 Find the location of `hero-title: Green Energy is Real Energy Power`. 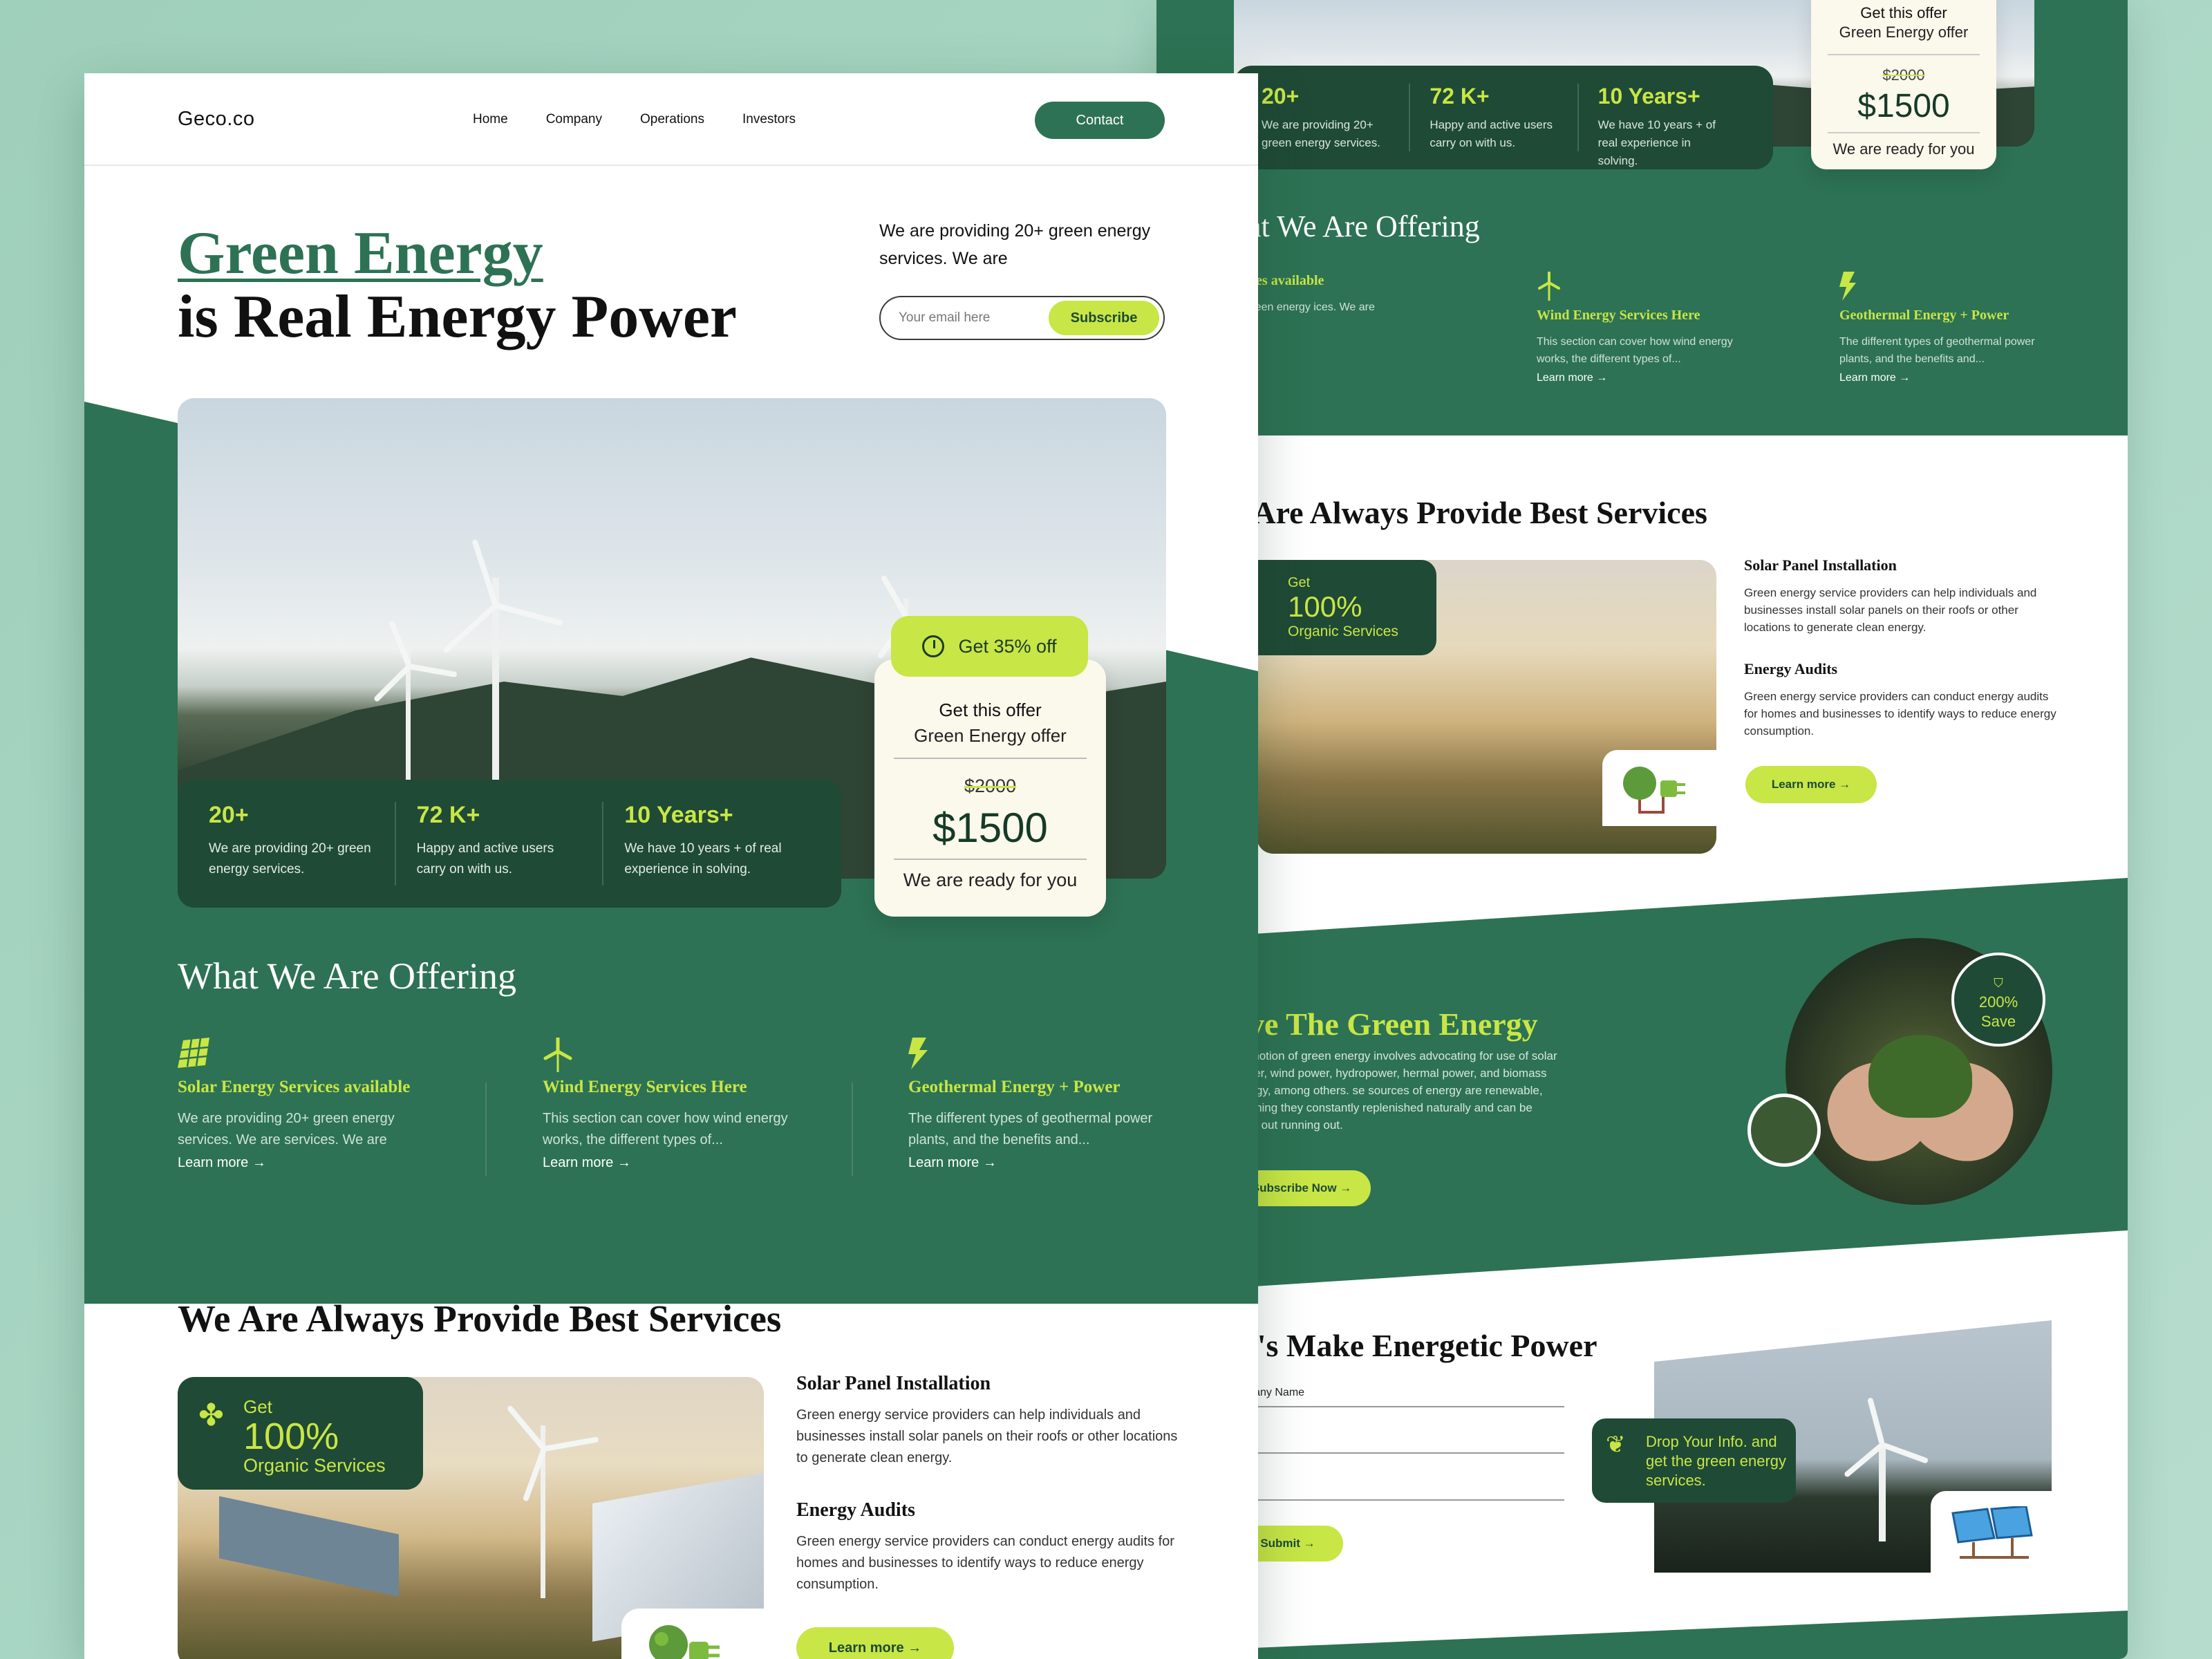

hero-title: Green Energy is Real Energy Power is located at coordinates (458, 285).